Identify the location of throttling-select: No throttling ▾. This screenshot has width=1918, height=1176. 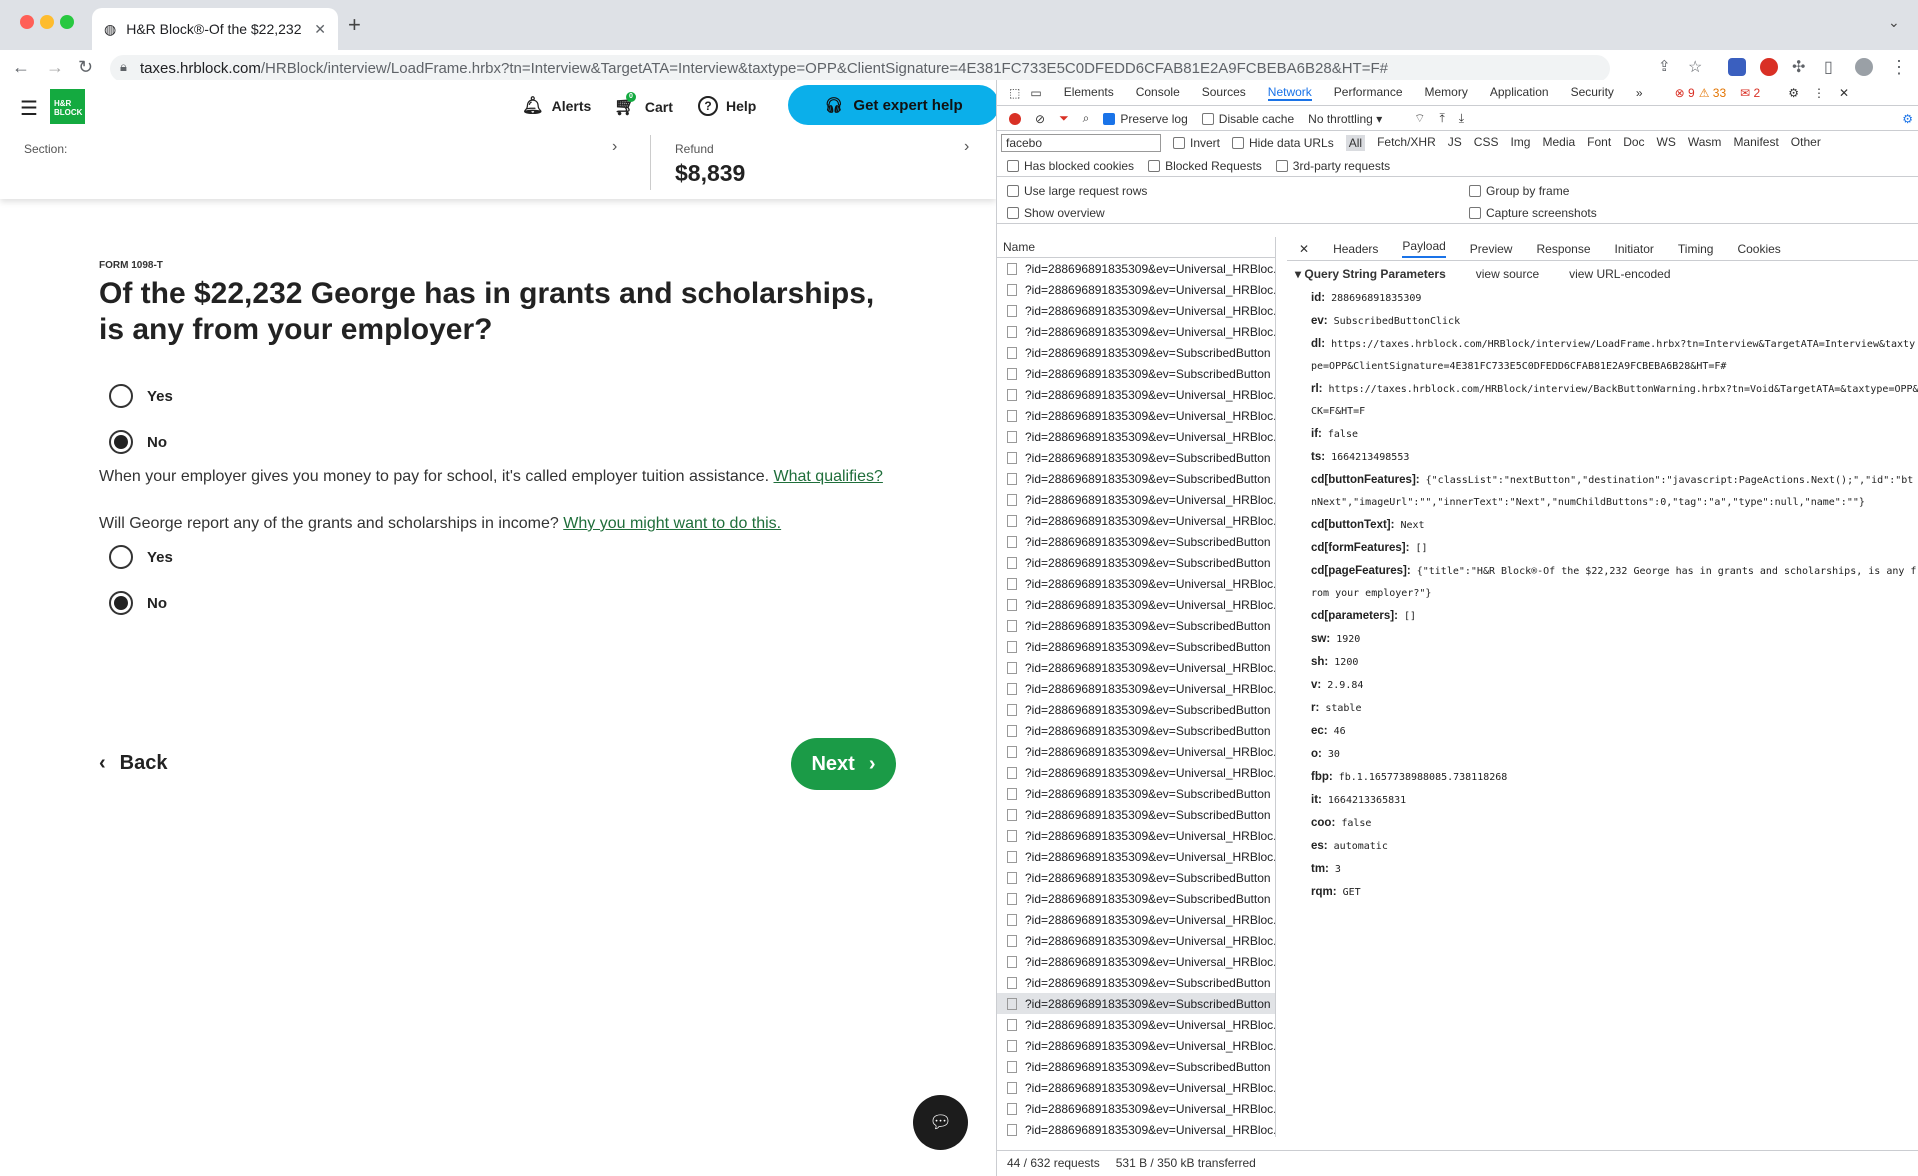
(1354, 119).